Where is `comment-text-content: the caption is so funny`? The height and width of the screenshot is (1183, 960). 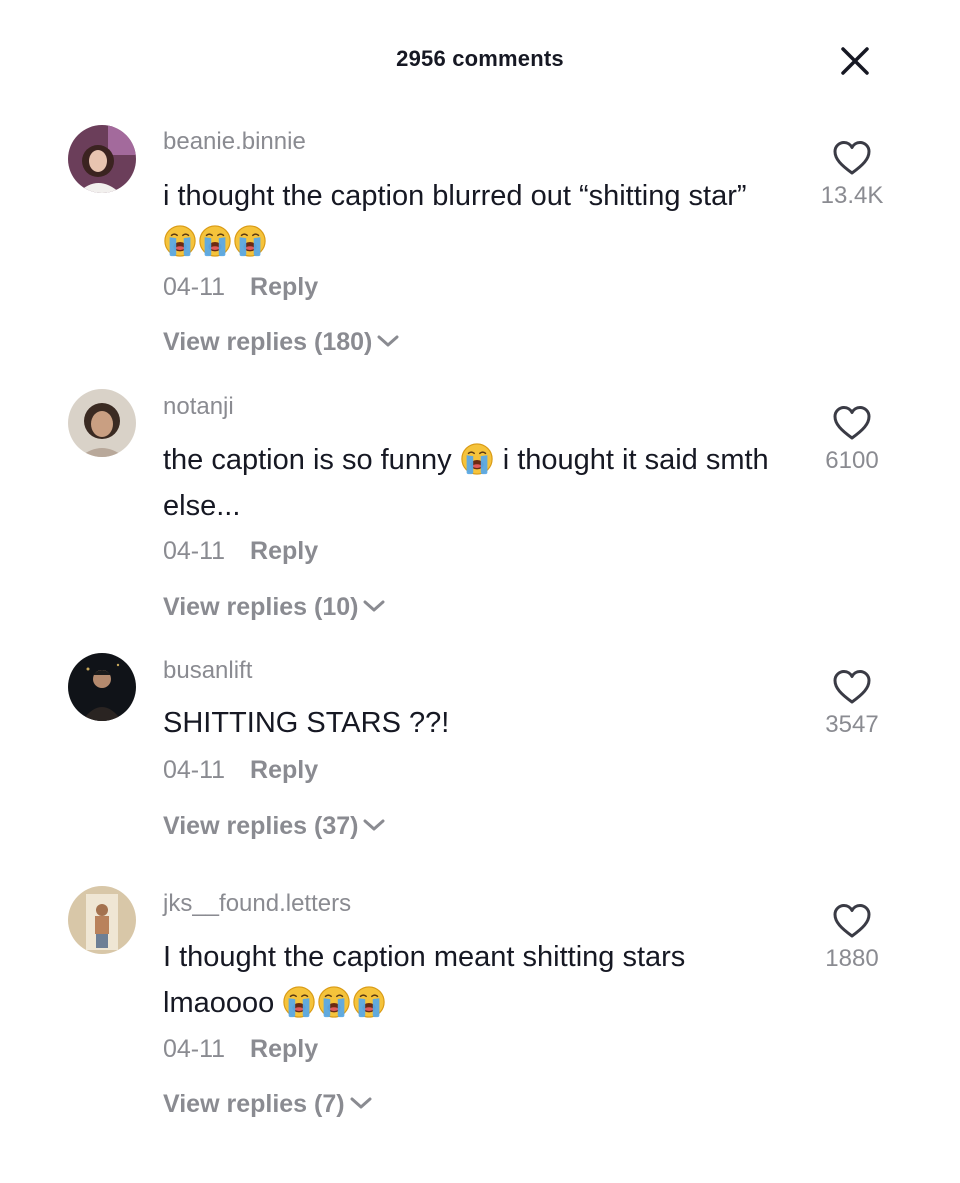
comment-text-content: the caption is so funny is located at coordinates (307, 460).